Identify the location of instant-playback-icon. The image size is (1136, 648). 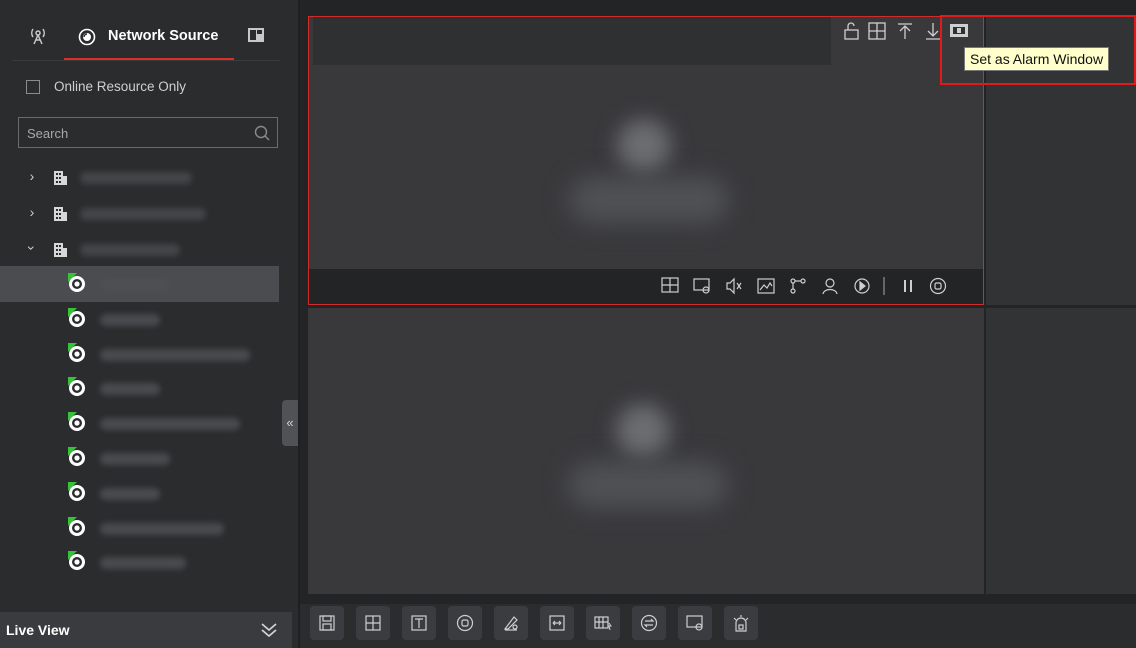
(862, 286).